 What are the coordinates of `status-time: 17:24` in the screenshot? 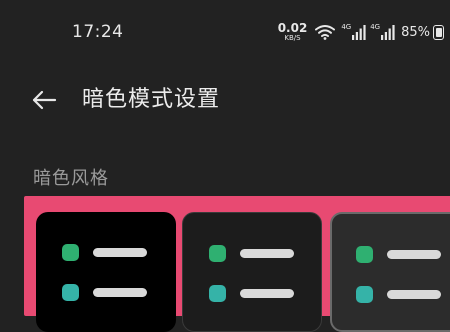 It's located at (98, 32).